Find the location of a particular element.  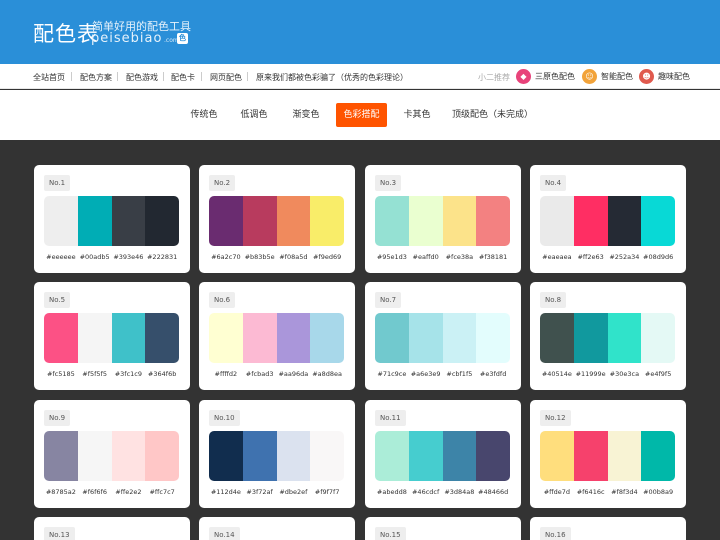

palette-card: No.12 #ffde7d #f6416c #f8f3d4 #00b8a9 is located at coordinates (608, 454).